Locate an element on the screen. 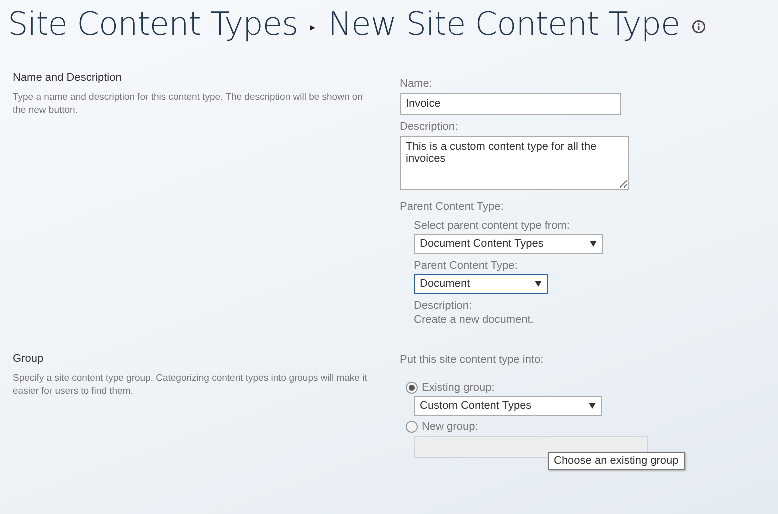 This screenshot has width=778, height=514. section-description: Type a name and description for this content type. The description will be shown on the new button. is located at coordinates (188, 104).